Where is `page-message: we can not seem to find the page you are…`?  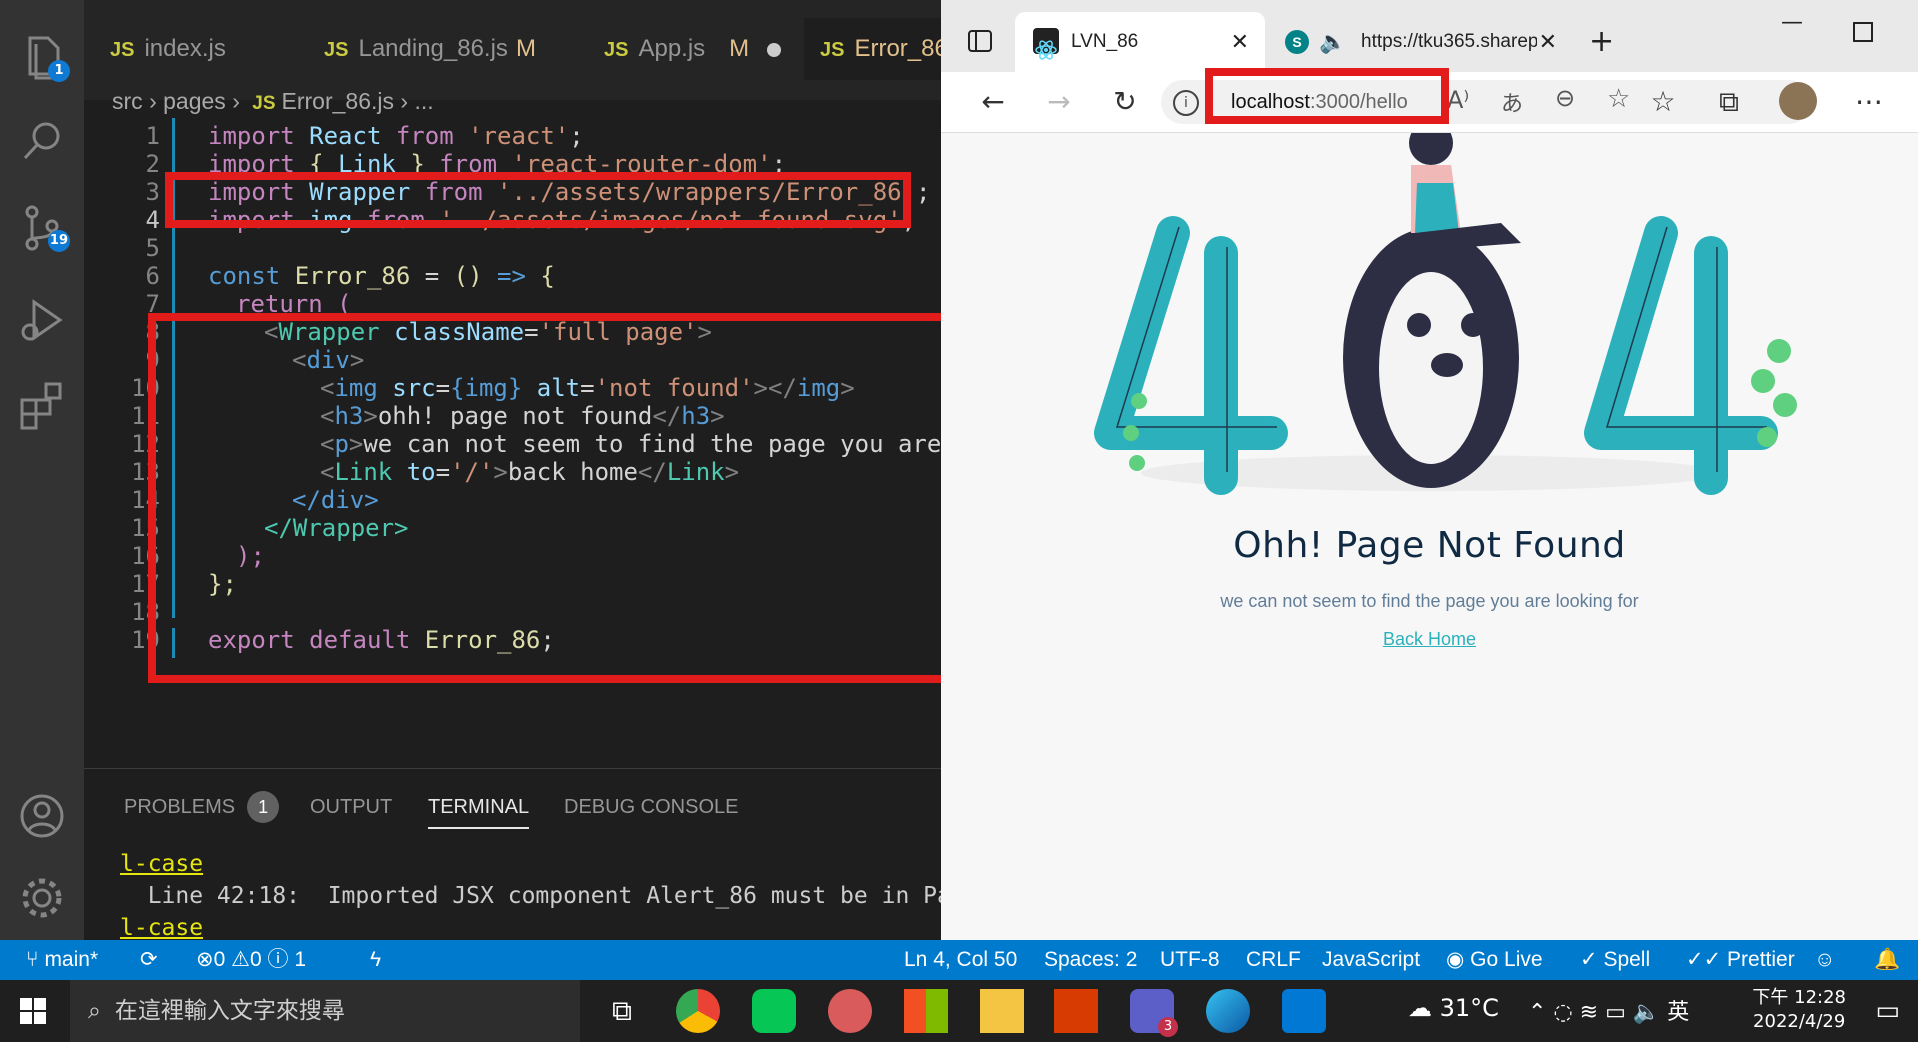 page-message: we can not seem to find the page you are… is located at coordinates (1429, 601).